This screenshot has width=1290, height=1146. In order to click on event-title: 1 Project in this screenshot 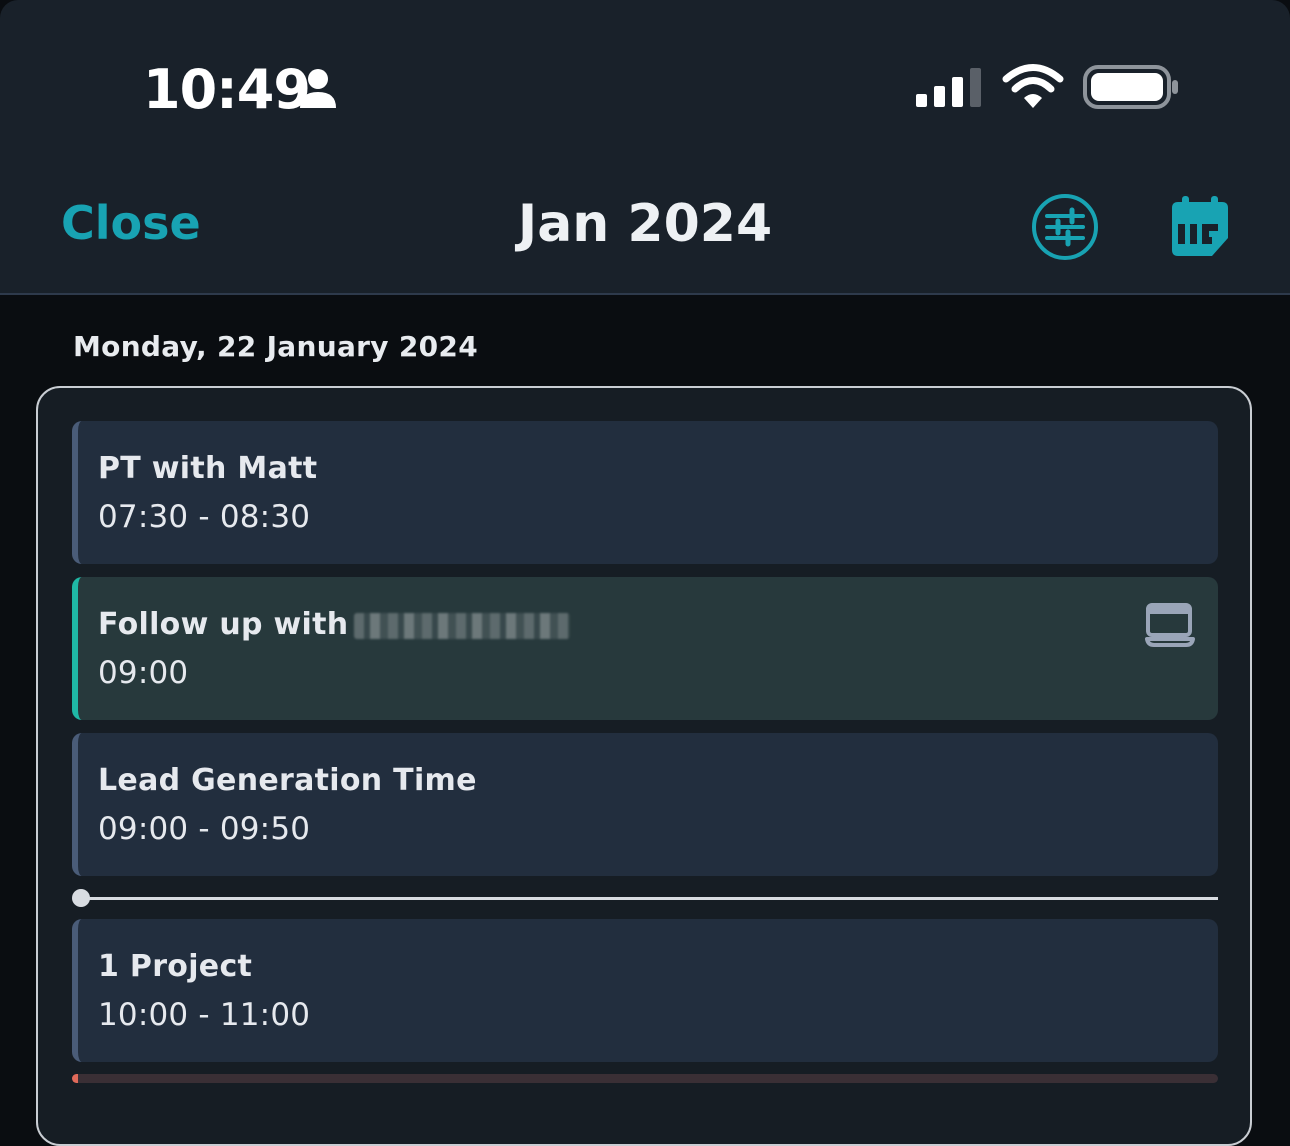, I will do `click(175, 966)`.